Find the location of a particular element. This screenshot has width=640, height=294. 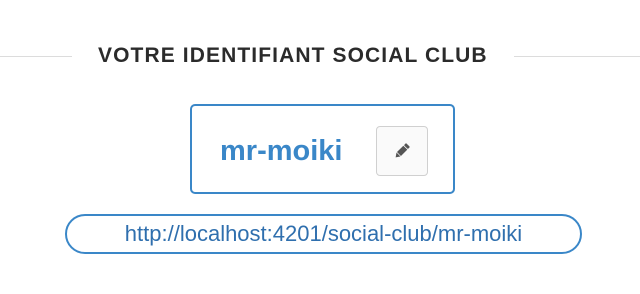

edit-username-button is located at coordinates (402, 151).